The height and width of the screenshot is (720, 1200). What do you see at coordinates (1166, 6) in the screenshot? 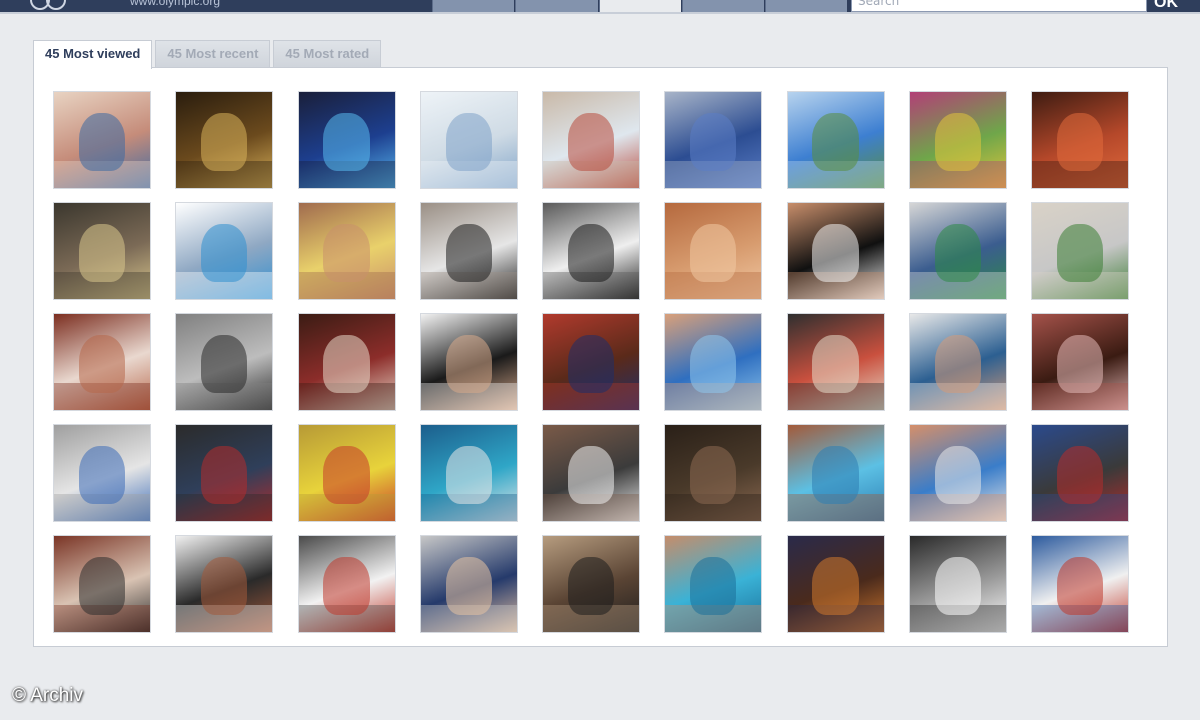
I see `ok-button: OK` at bounding box center [1166, 6].